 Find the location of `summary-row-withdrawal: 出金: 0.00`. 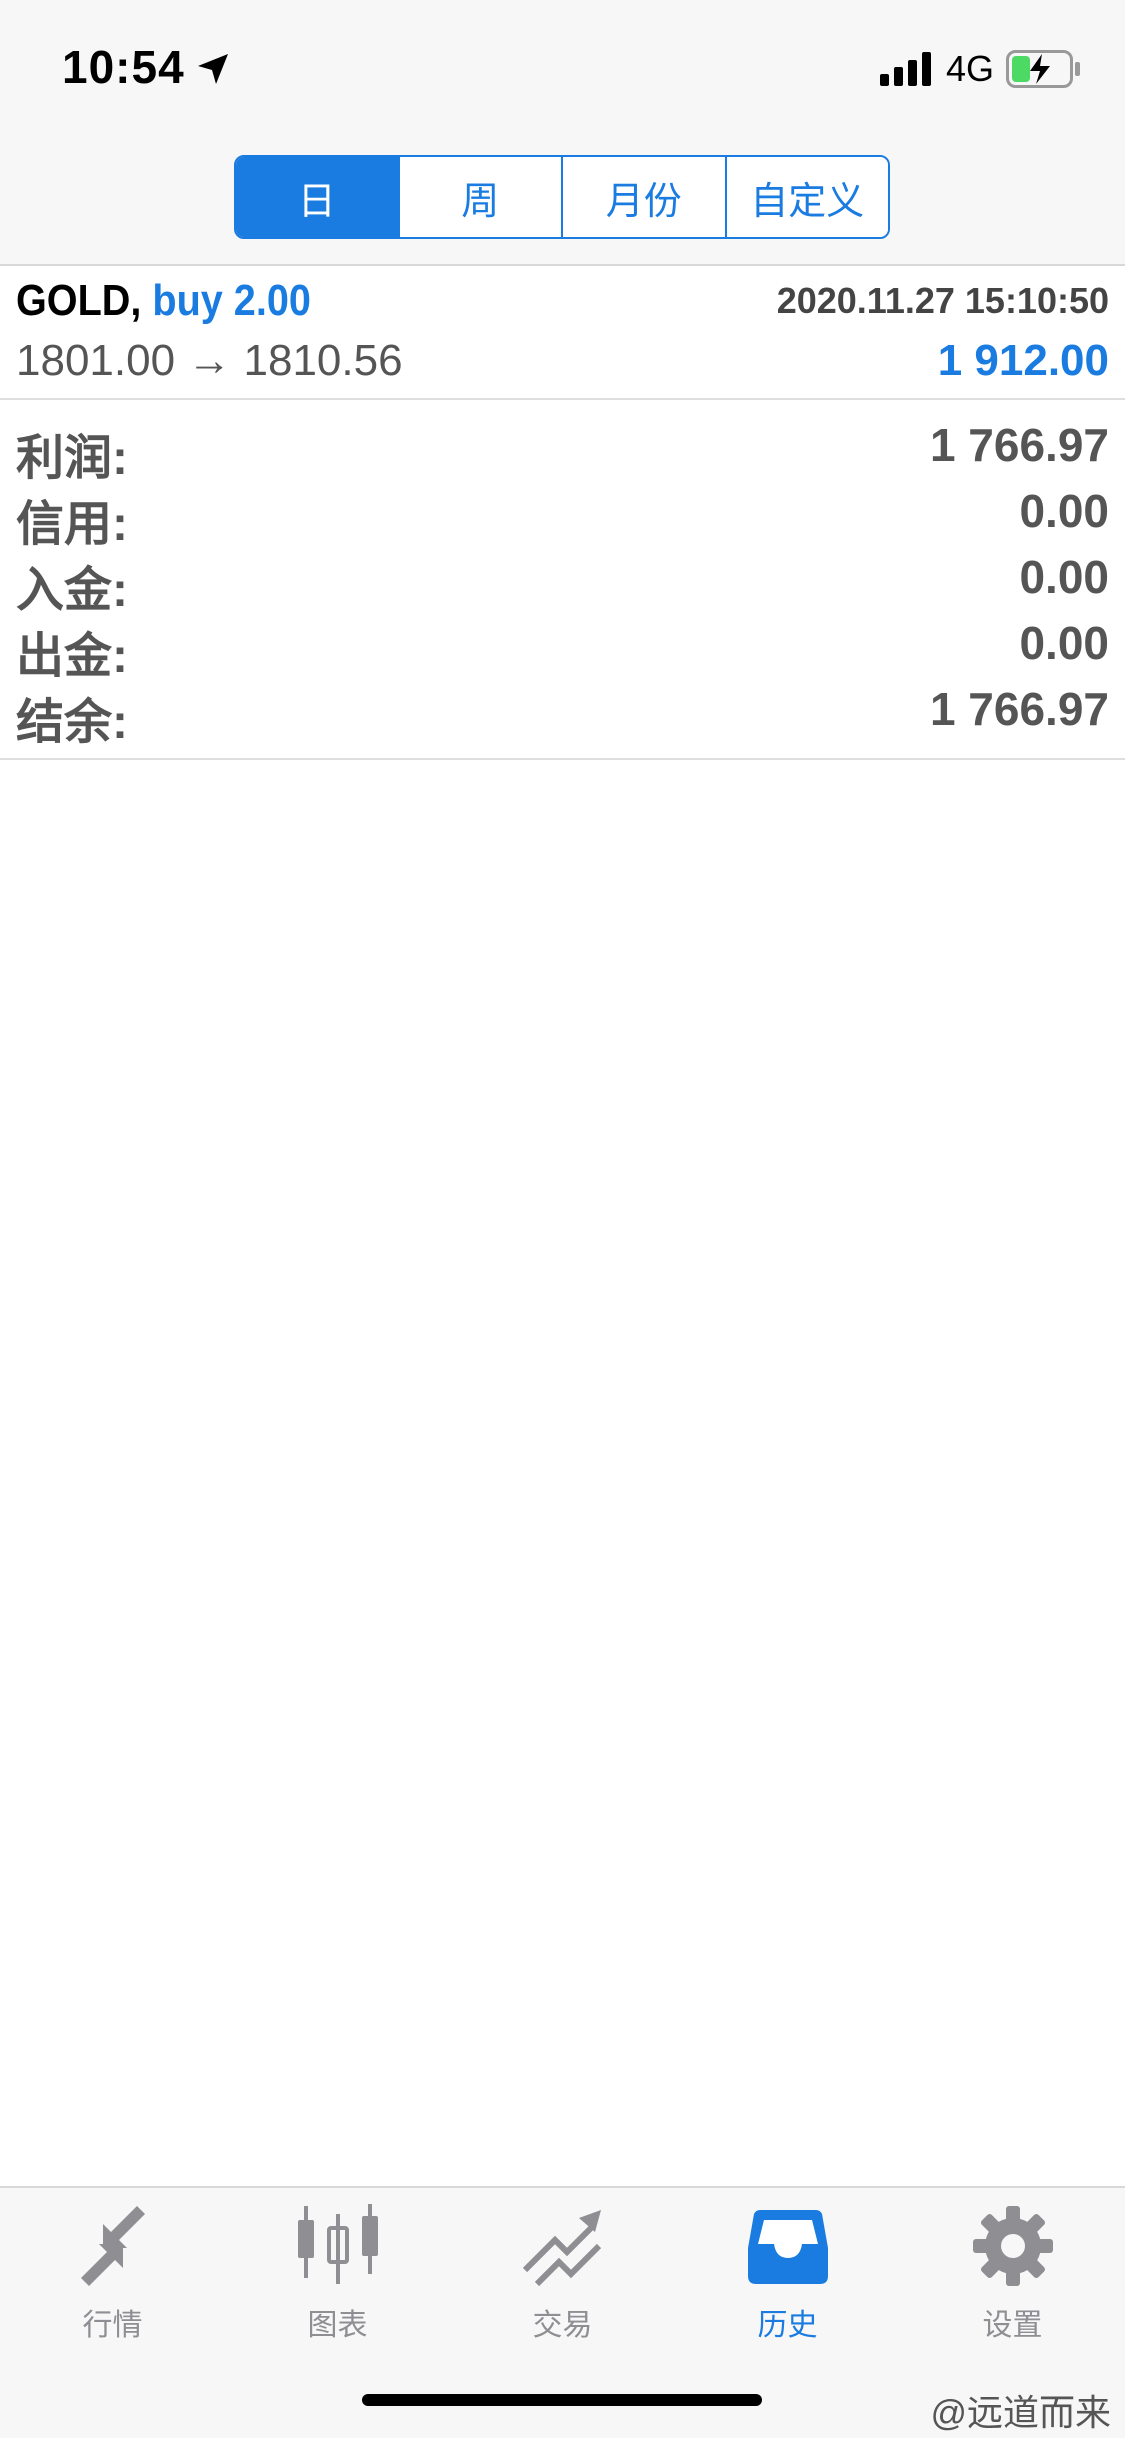

summary-row-withdrawal: 出金: 0.00 is located at coordinates (562, 649).